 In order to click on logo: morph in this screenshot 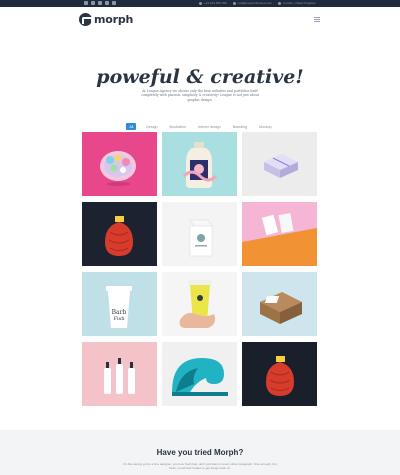, I will do `click(106, 19)`.